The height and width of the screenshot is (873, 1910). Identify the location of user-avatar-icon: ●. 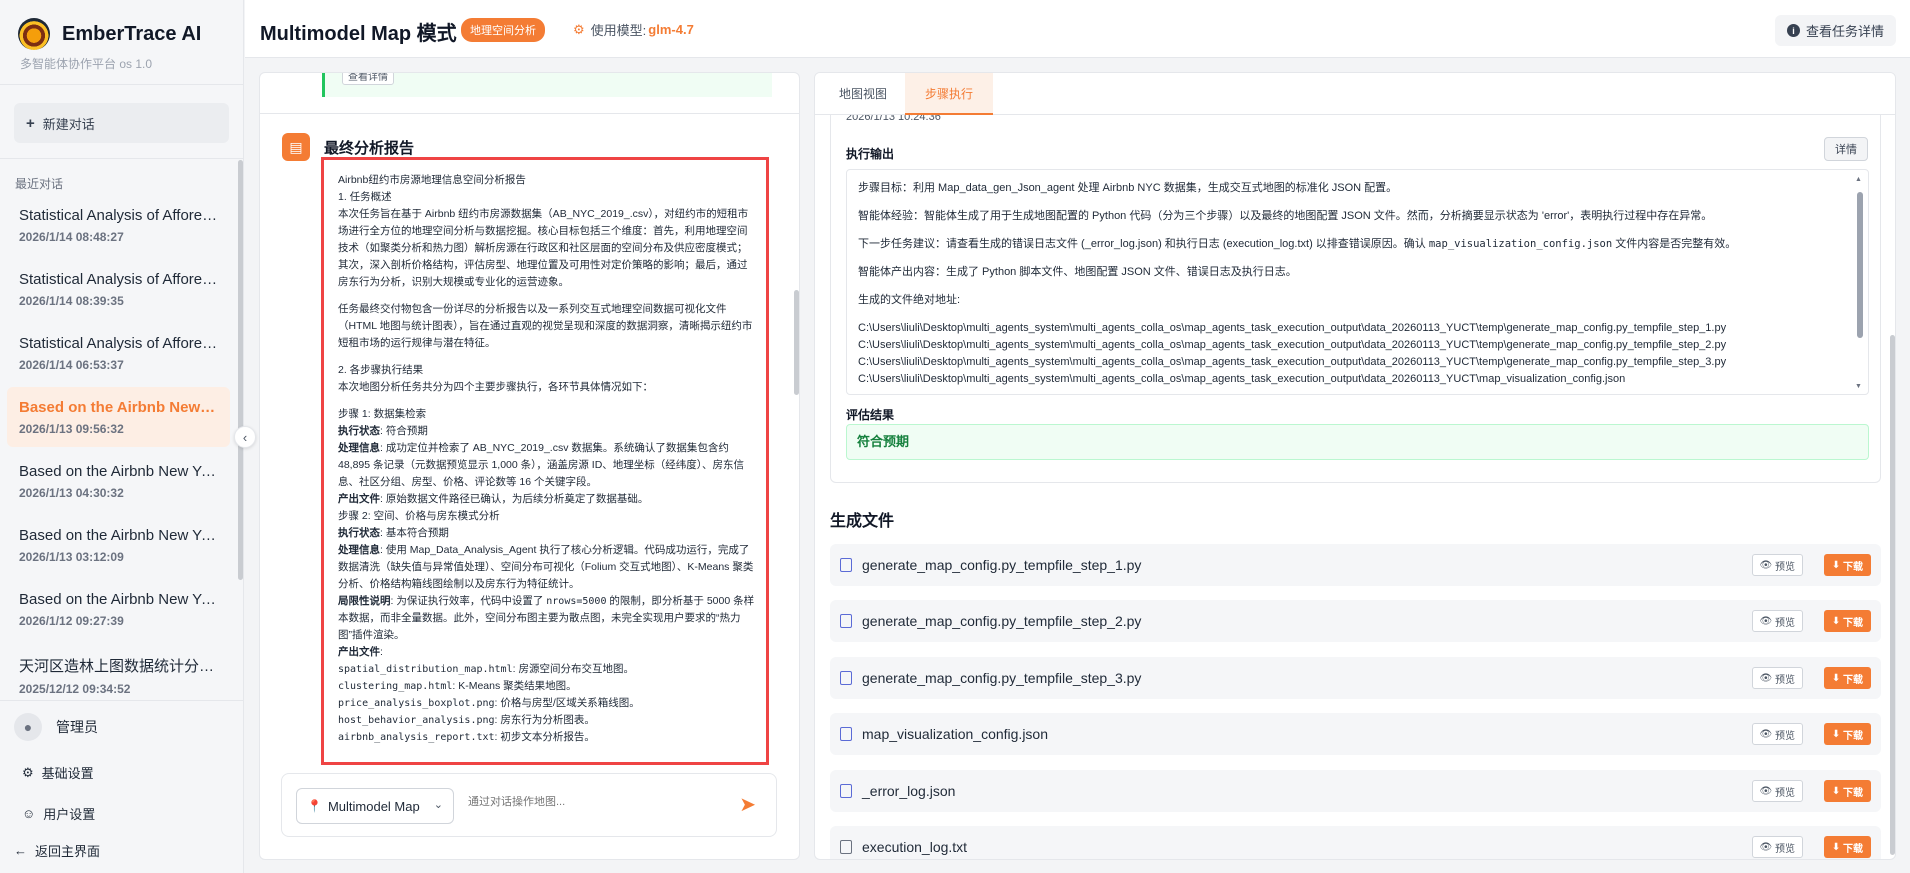
(28, 727).